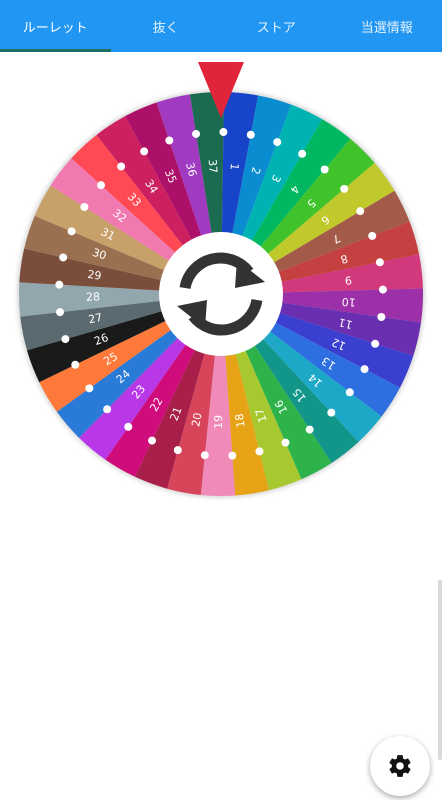 This screenshot has height=800, width=442. I want to click on tab-roulette-label: ルーレット, so click(55, 28).